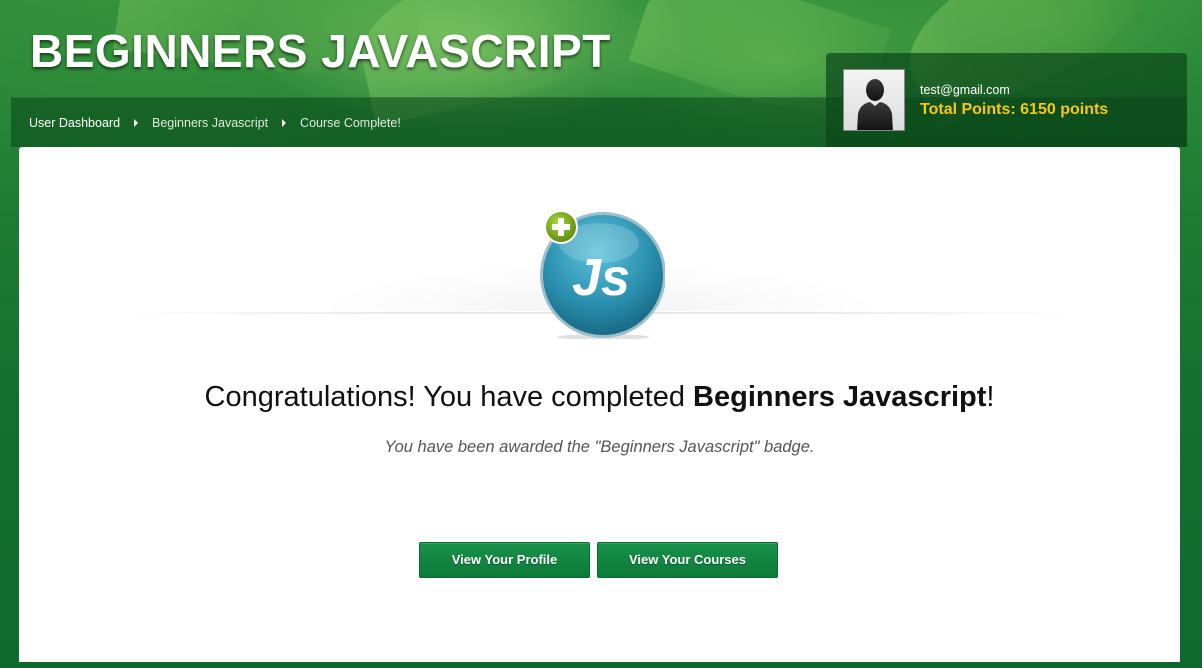  I want to click on breadcrumb-item-current: Course Complete!, so click(350, 123).